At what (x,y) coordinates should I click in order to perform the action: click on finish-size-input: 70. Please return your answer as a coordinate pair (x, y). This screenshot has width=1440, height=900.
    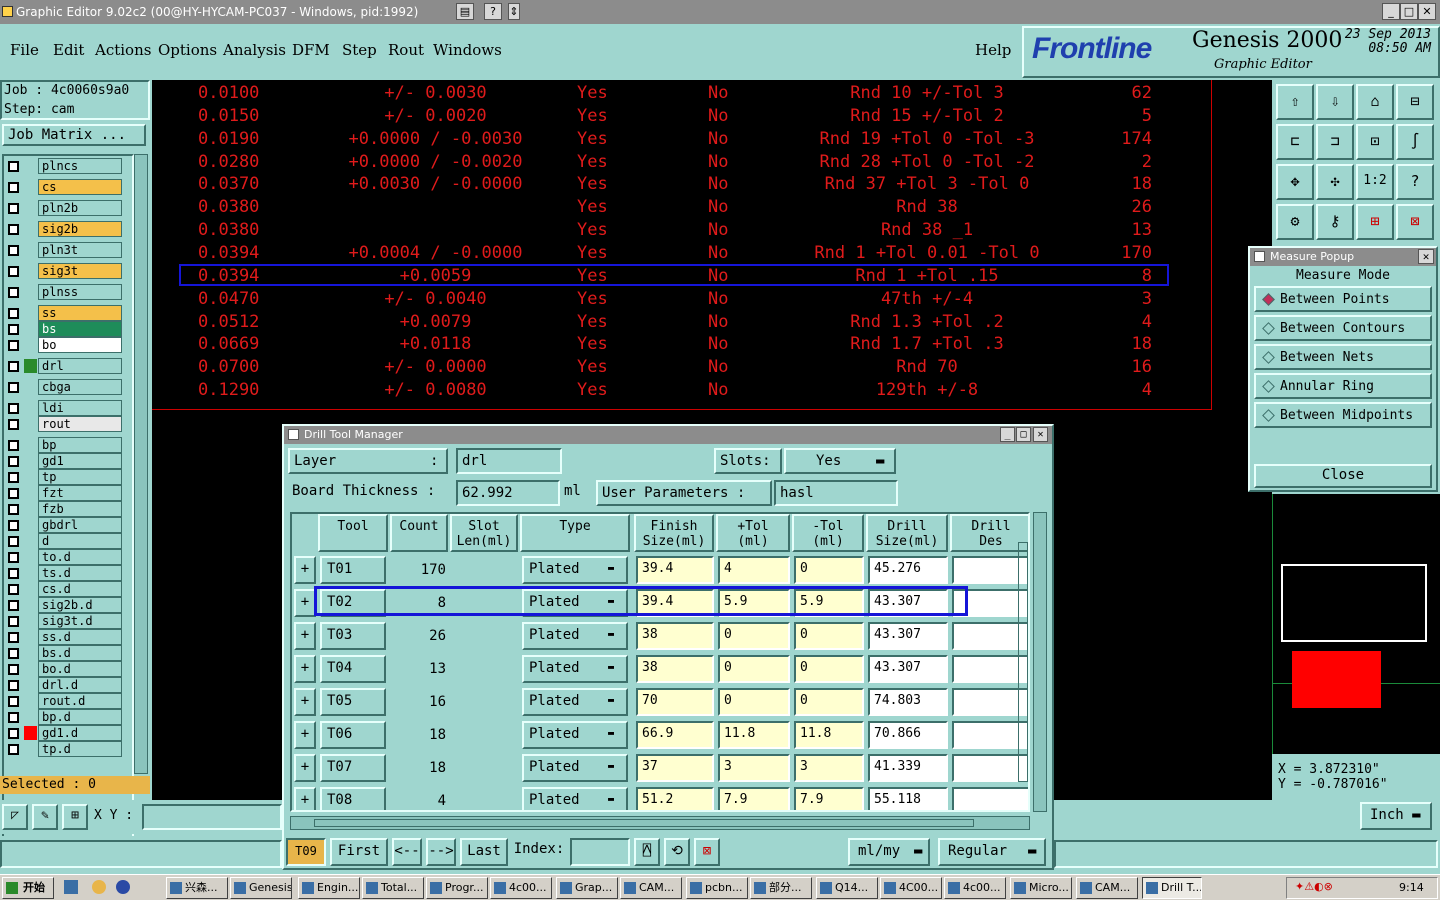
    Looking at the image, I should click on (675, 702).